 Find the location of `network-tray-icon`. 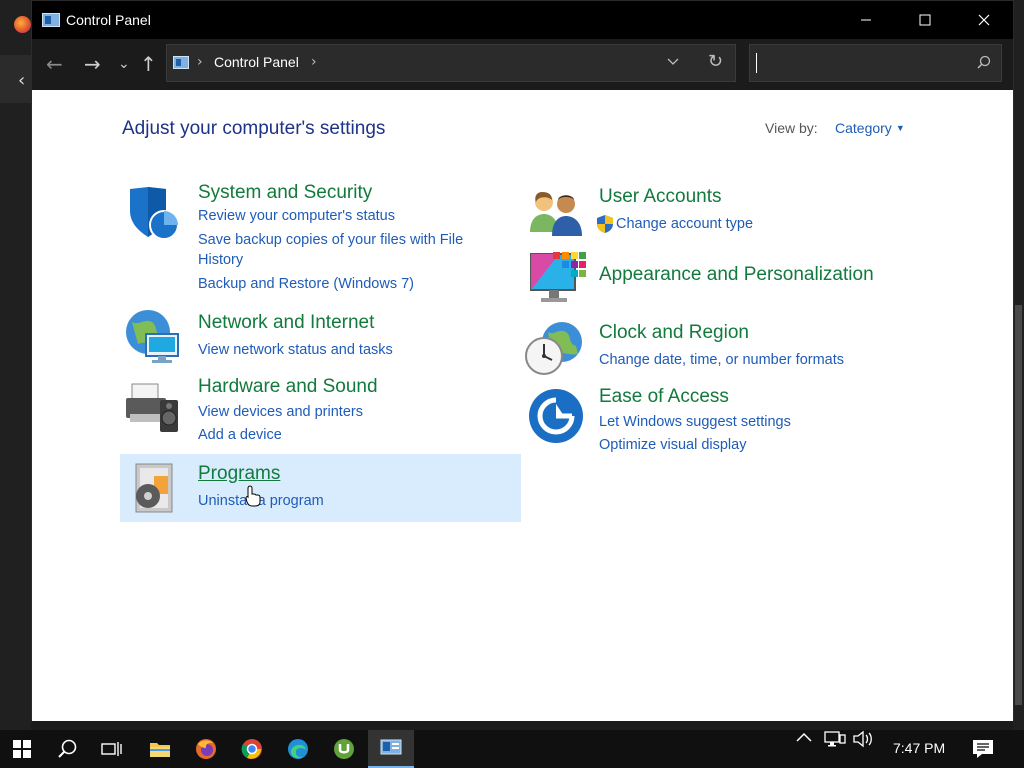

network-tray-icon is located at coordinates (835, 741).